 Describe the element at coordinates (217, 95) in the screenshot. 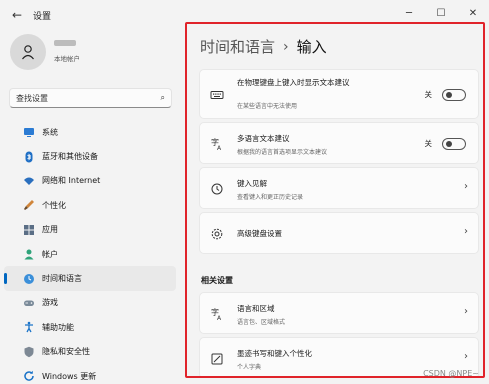

I see `keyboard-icon` at that location.